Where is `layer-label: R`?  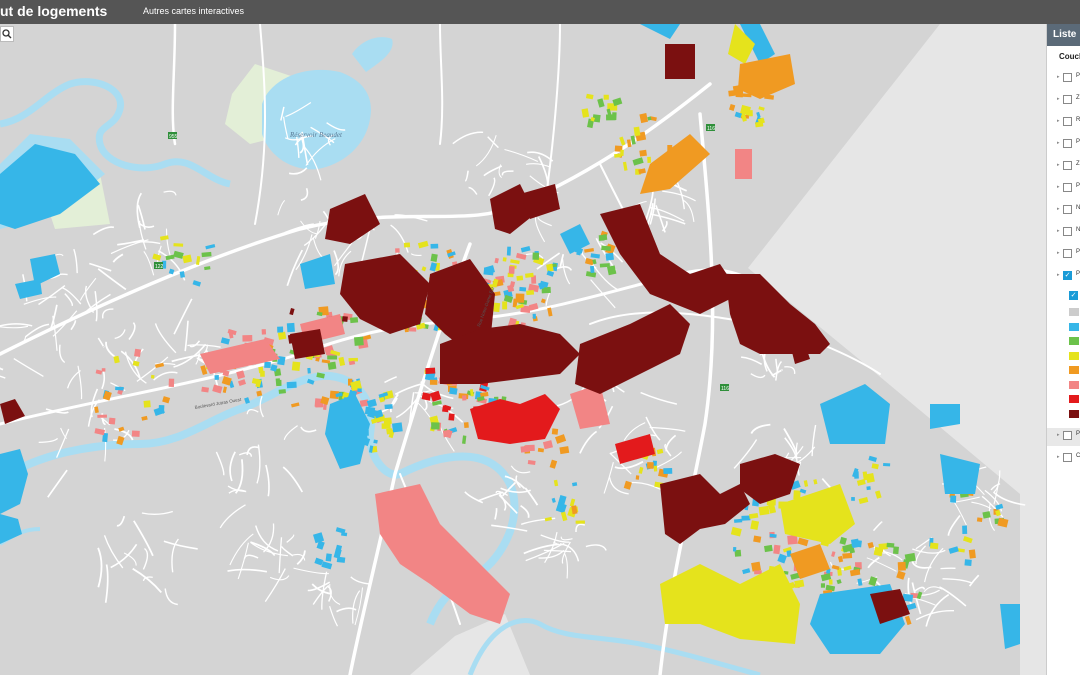
layer-label: R is located at coordinates (1078, 120).